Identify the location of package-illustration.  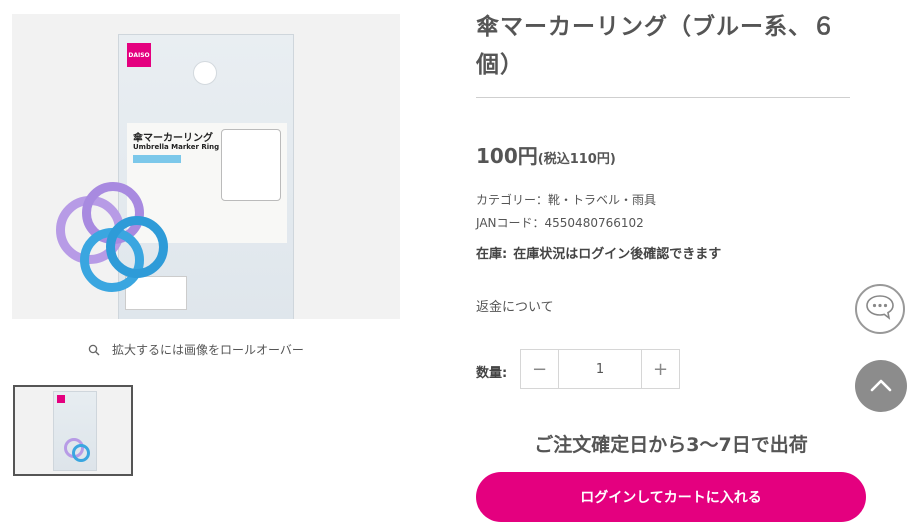
(251, 165).